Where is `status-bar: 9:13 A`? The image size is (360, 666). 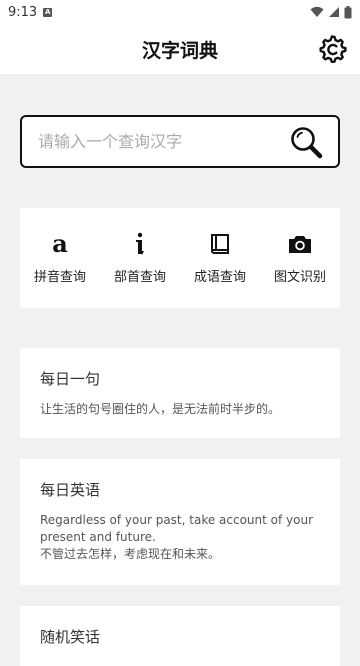
status-bar: 9:13 A is located at coordinates (180, 12).